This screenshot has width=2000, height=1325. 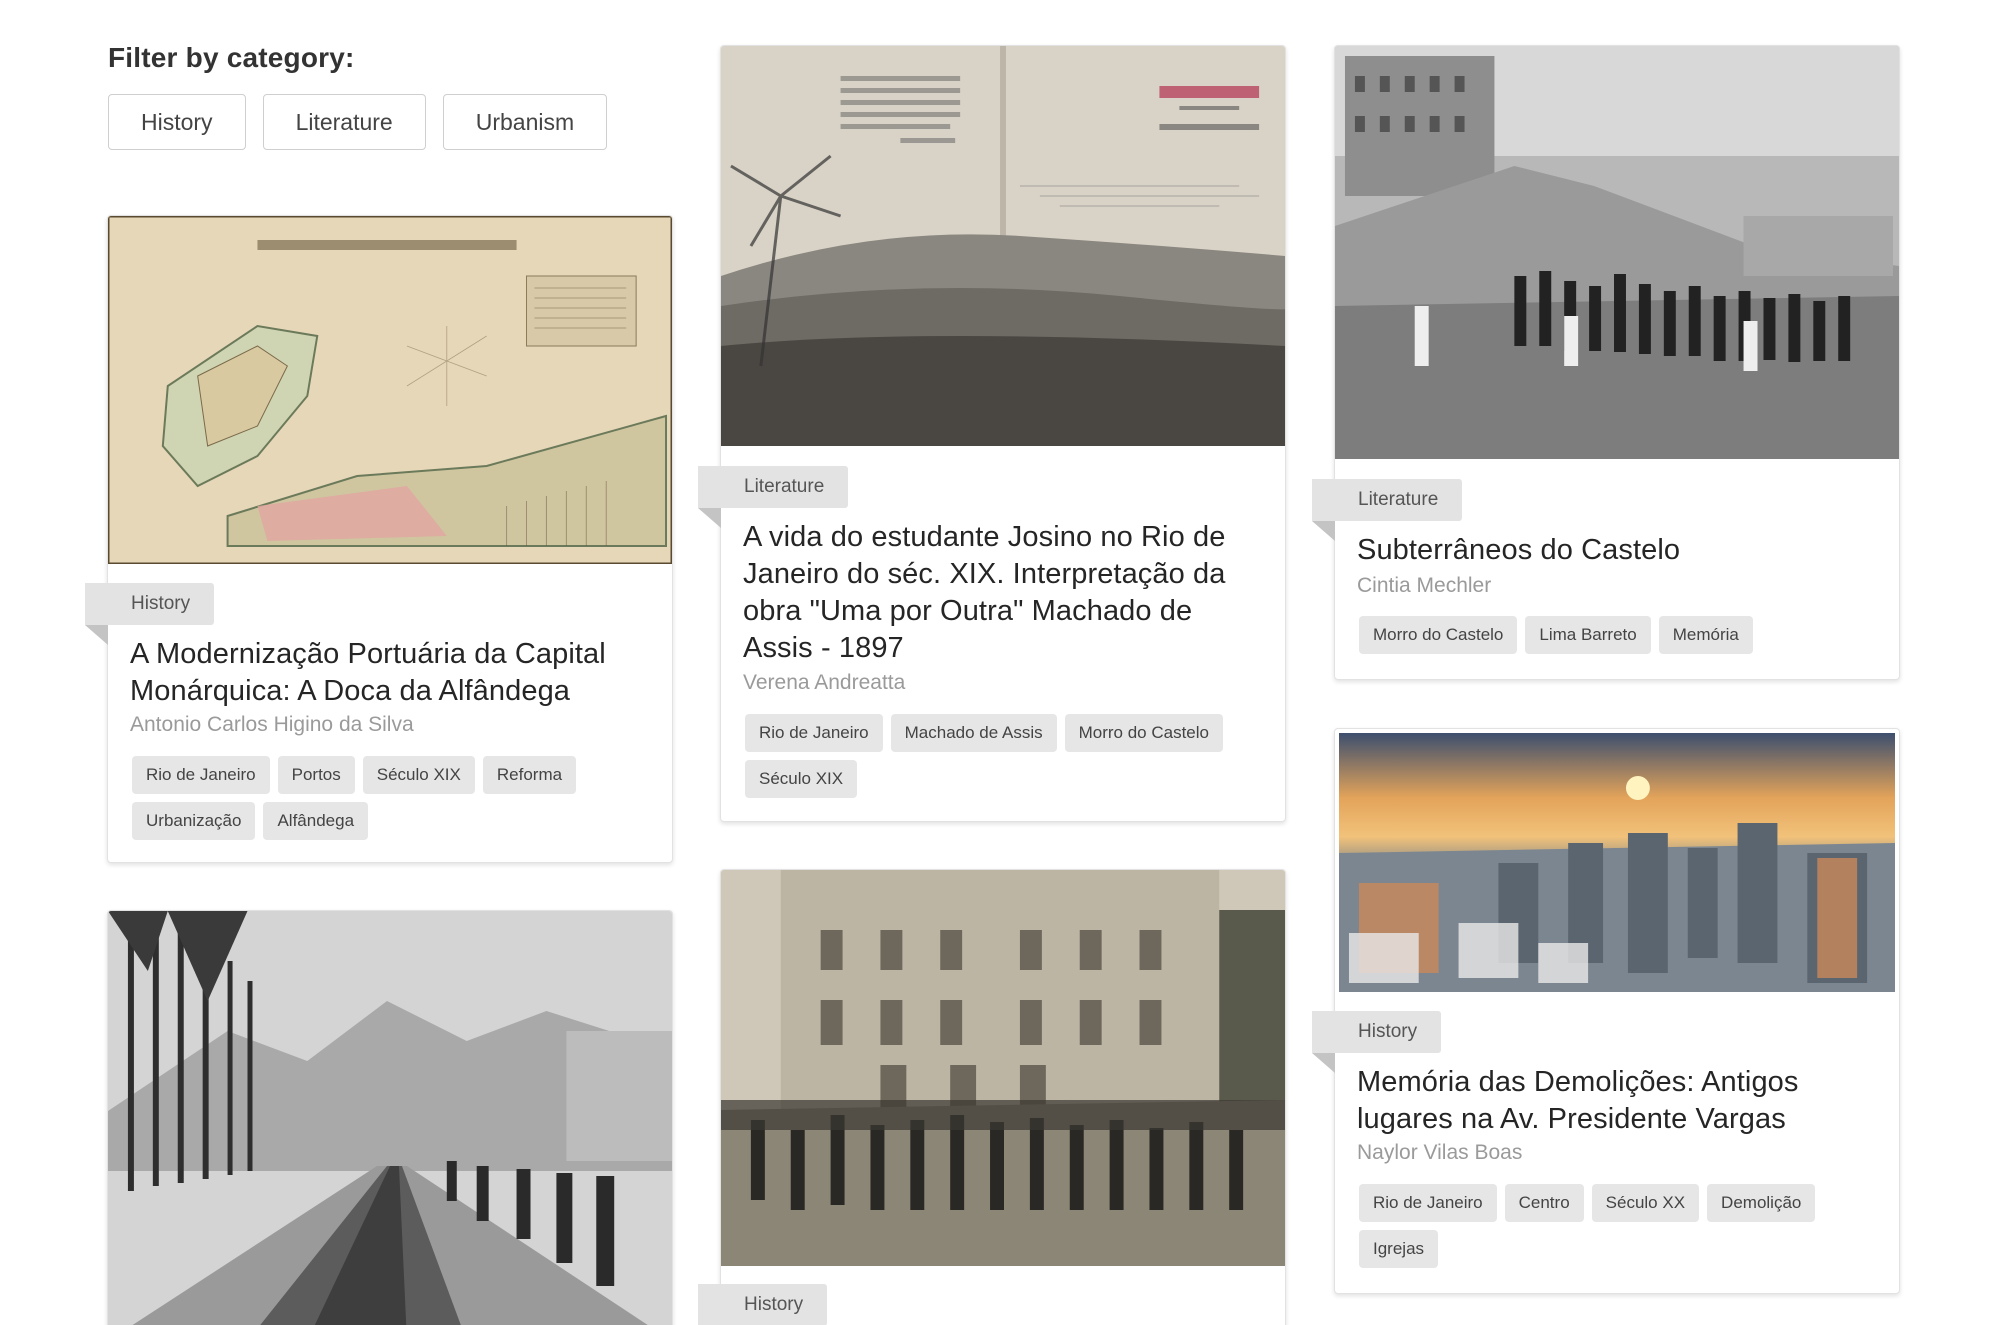 I want to click on card-author: Naylor Vilas Boas, so click(x=1440, y=1152).